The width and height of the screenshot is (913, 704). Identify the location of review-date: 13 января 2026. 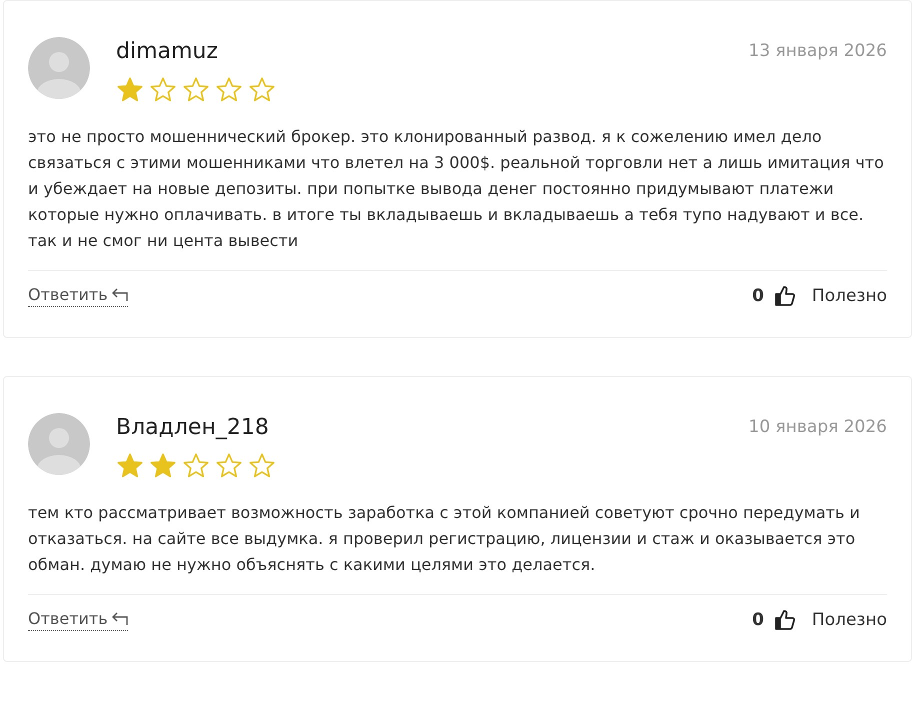
(817, 50).